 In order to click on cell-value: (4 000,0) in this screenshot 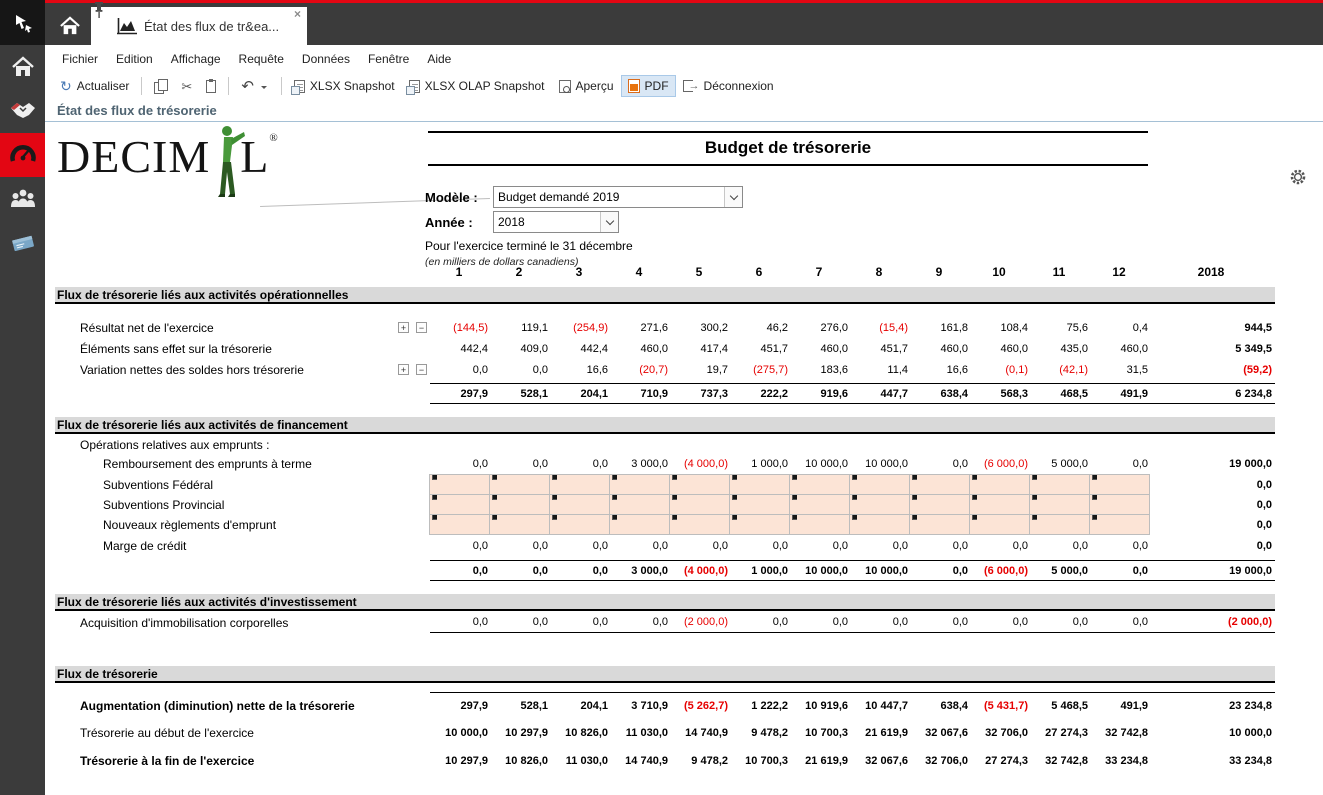, I will do `click(705, 463)`.